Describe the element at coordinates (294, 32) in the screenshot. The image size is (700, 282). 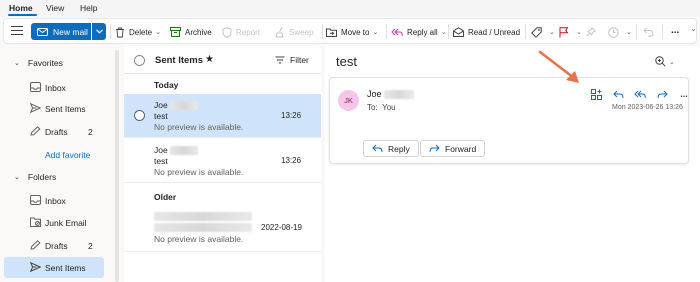
I see `sweep-button: Sweep` at that location.